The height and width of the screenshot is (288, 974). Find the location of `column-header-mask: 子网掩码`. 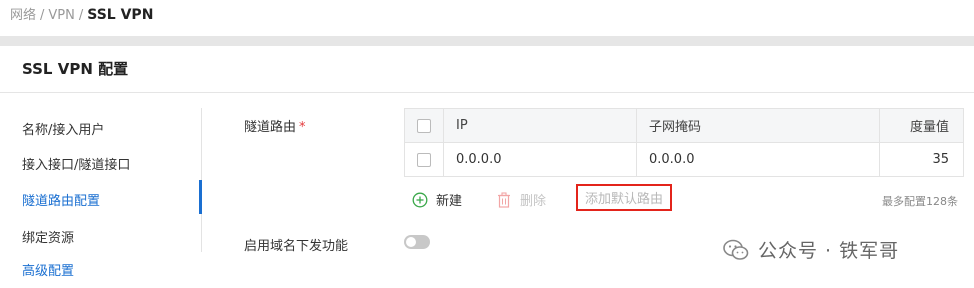

column-header-mask: 子网掩码 is located at coordinates (758, 125).